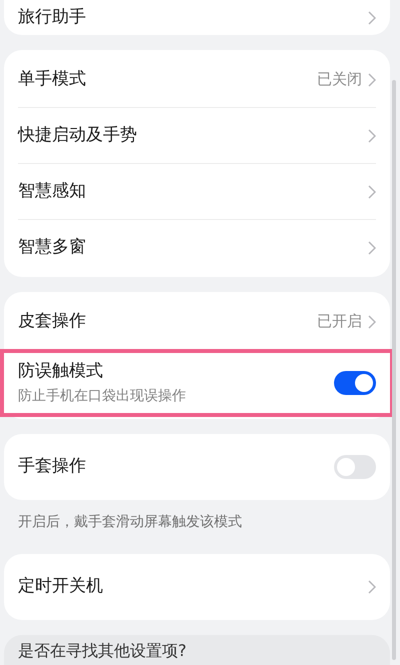 Image resolution: width=400 pixels, height=665 pixels. Describe the element at coordinates (197, 467) in the screenshot. I see `setting-row: 手套操作` at that location.